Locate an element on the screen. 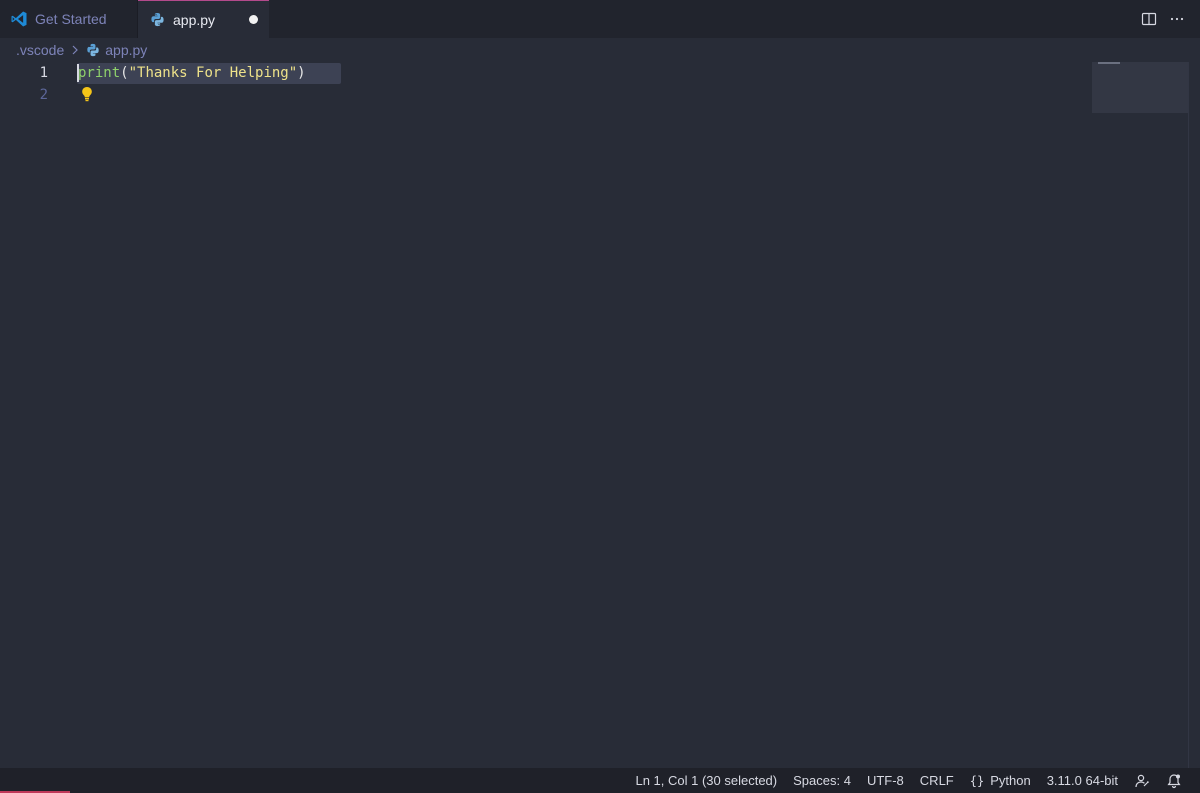 The width and height of the screenshot is (1200, 793). editor-actions is located at coordinates (1169, 19).